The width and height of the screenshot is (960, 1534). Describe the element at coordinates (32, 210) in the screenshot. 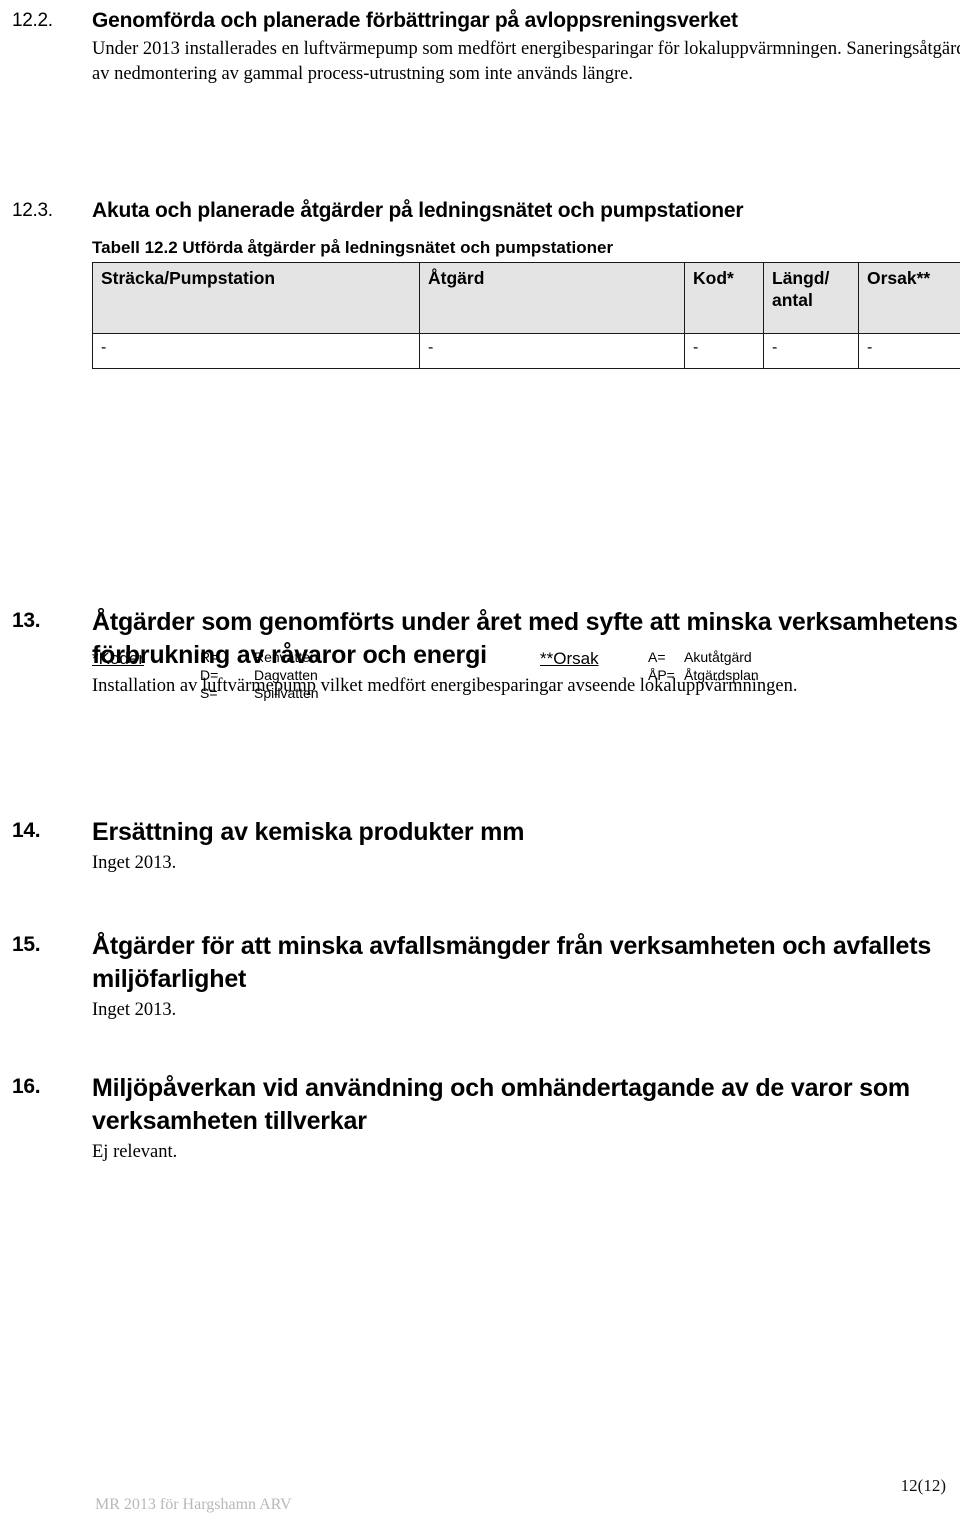

I see `section-12-3-number: 12.3.` at that location.